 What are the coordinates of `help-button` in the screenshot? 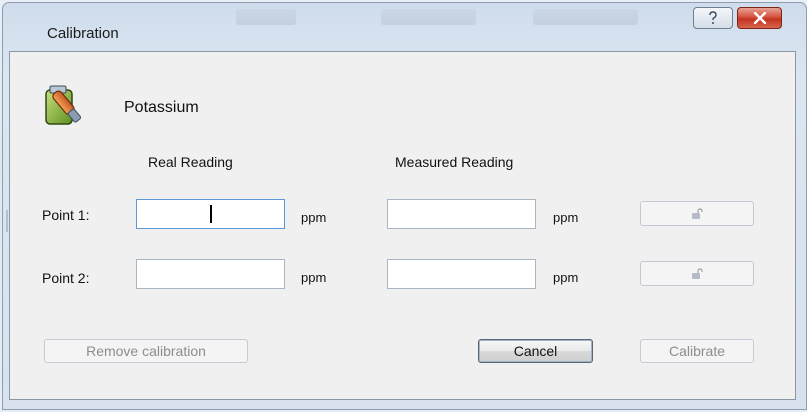 It's located at (713, 18).